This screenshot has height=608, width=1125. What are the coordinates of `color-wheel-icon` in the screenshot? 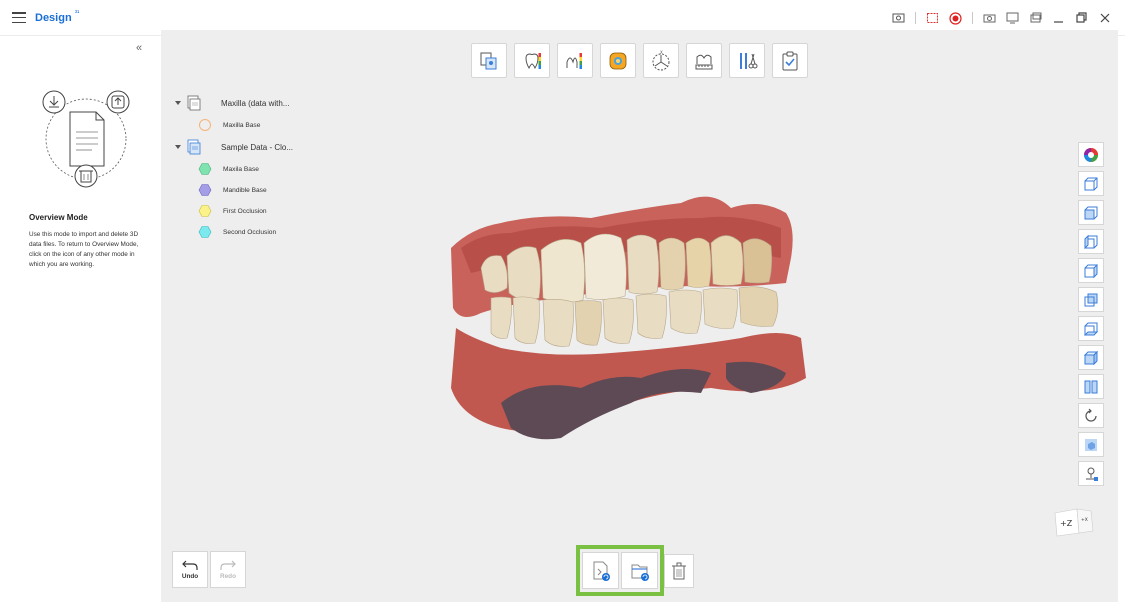 It's located at (1091, 154).